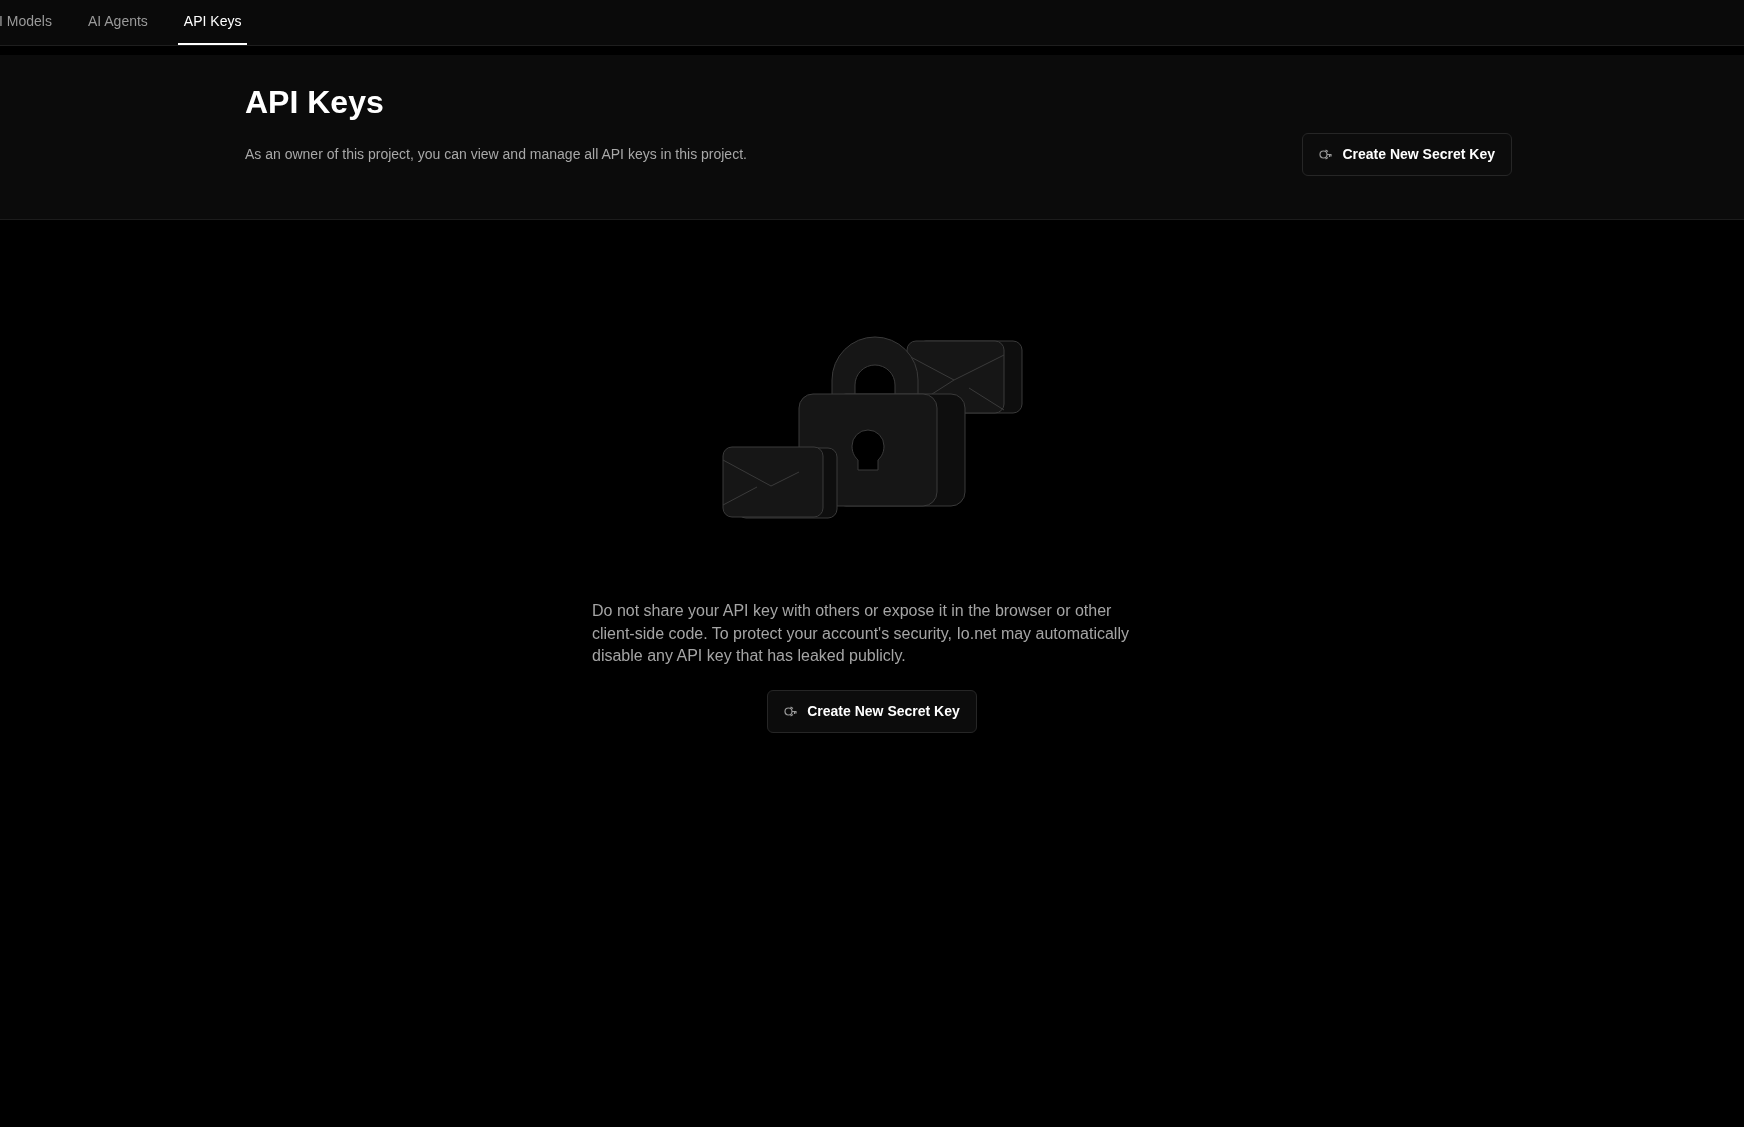  Describe the element at coordinates (117, 22) in the screenshot. I see `nav-tab: AI Agents` at that location.